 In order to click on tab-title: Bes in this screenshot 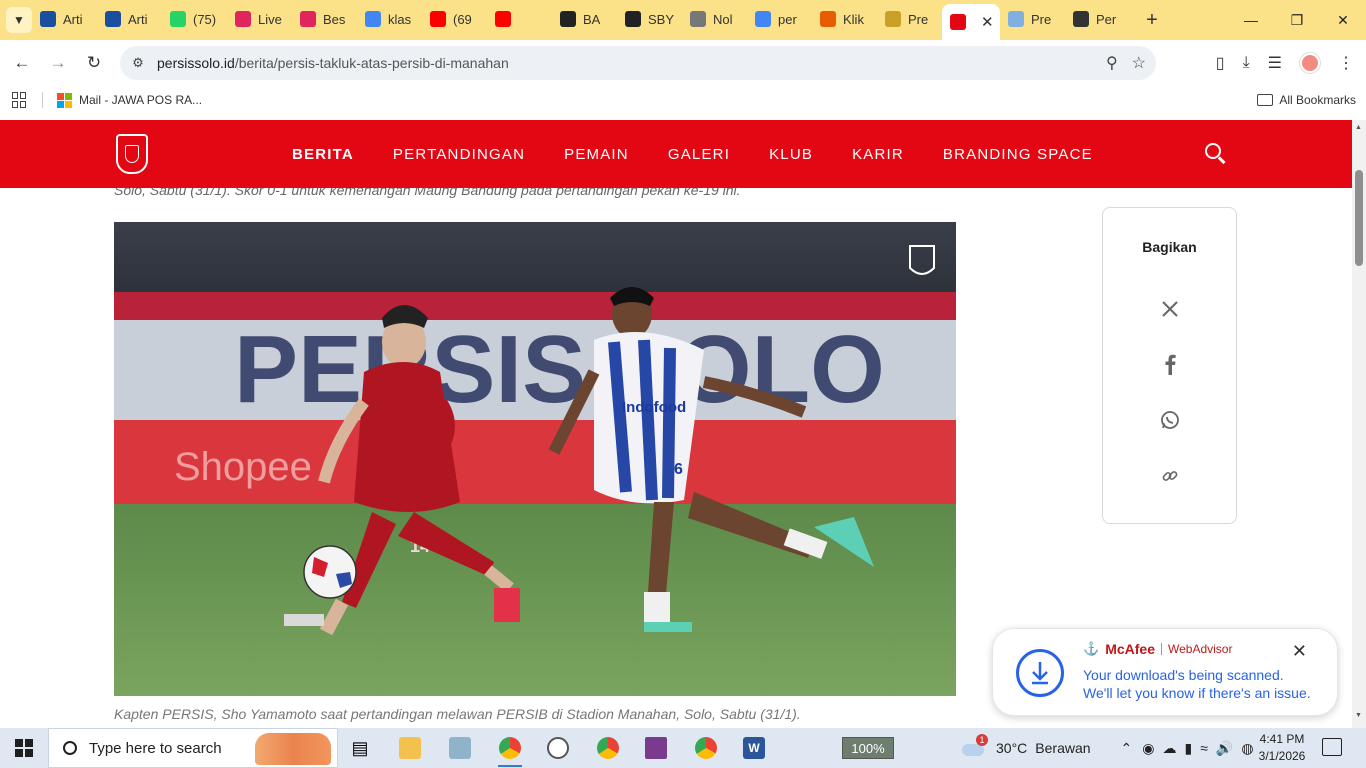, I will do `click(334, 19)`.